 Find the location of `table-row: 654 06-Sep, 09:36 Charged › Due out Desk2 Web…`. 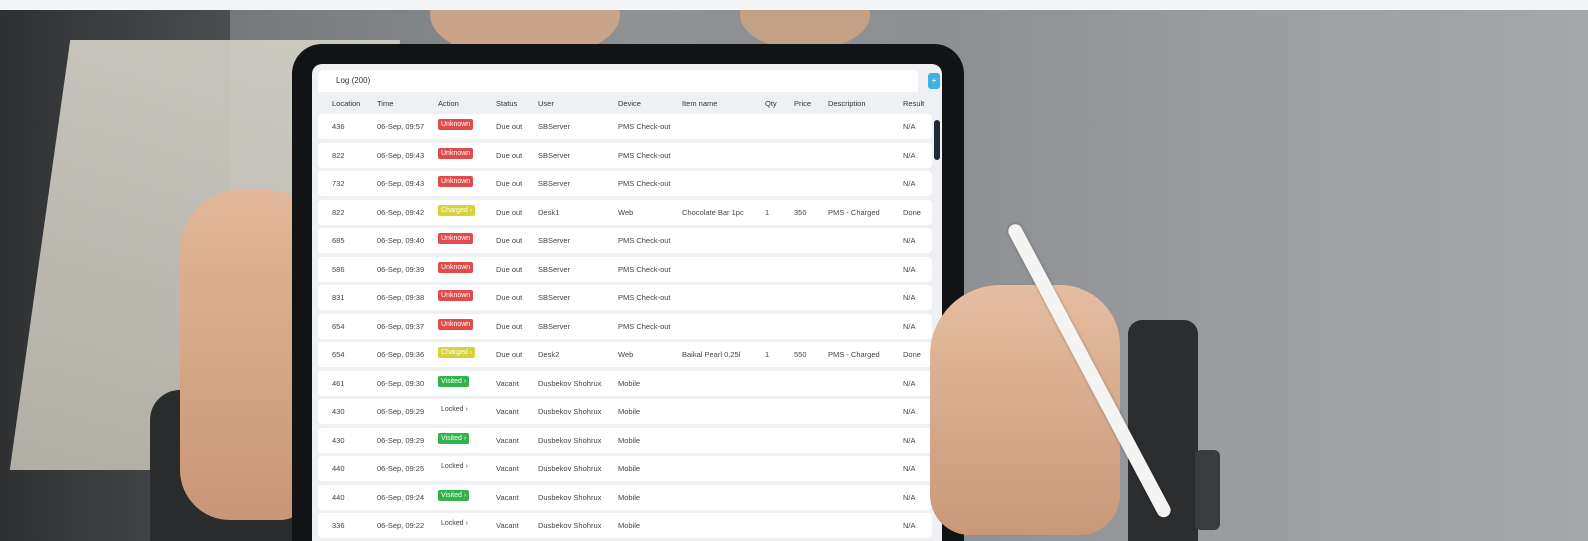

table-row: 654 06-Sep, 09:36 Charged › Due out Desk2 Web… is located at coordinates (625, 354).